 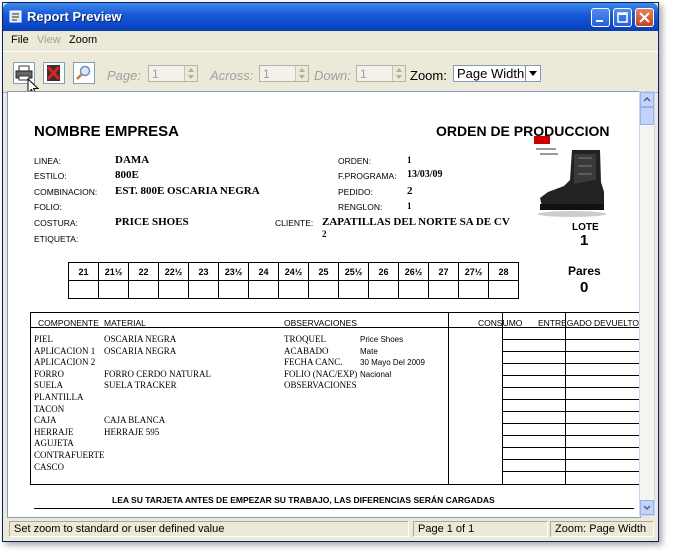 I want to click on footer-line, so click(x=334, y=508).